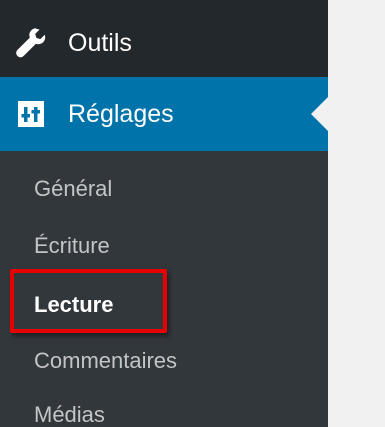  Describe the element at coordinates (73, 305) in the screenshot. I see `submenu-item-lecture: Lecture` at that location.